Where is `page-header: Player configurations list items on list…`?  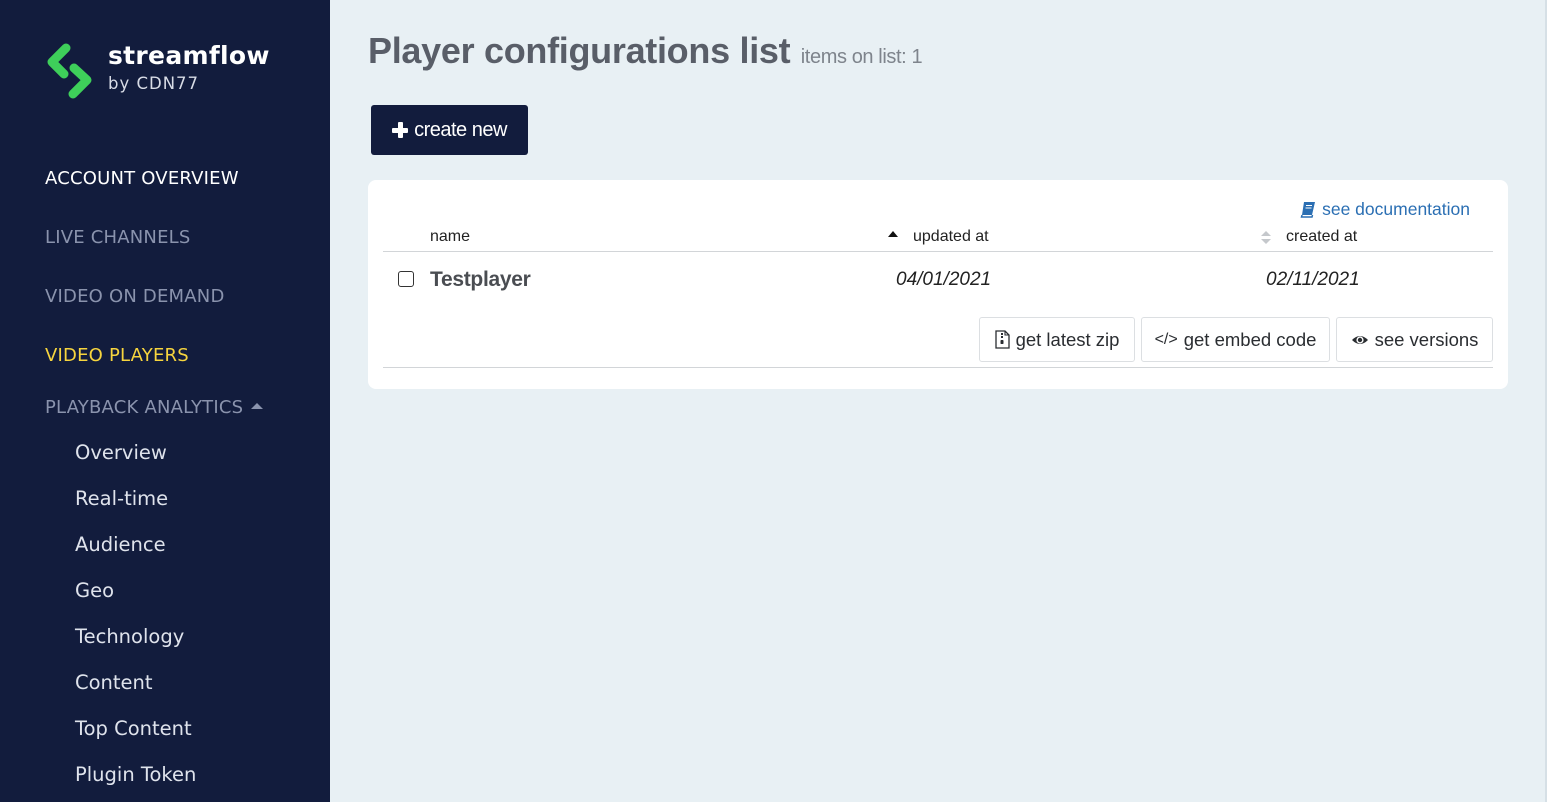 page-header: Player configurations list items on list… is located at coordinates (645, 51).